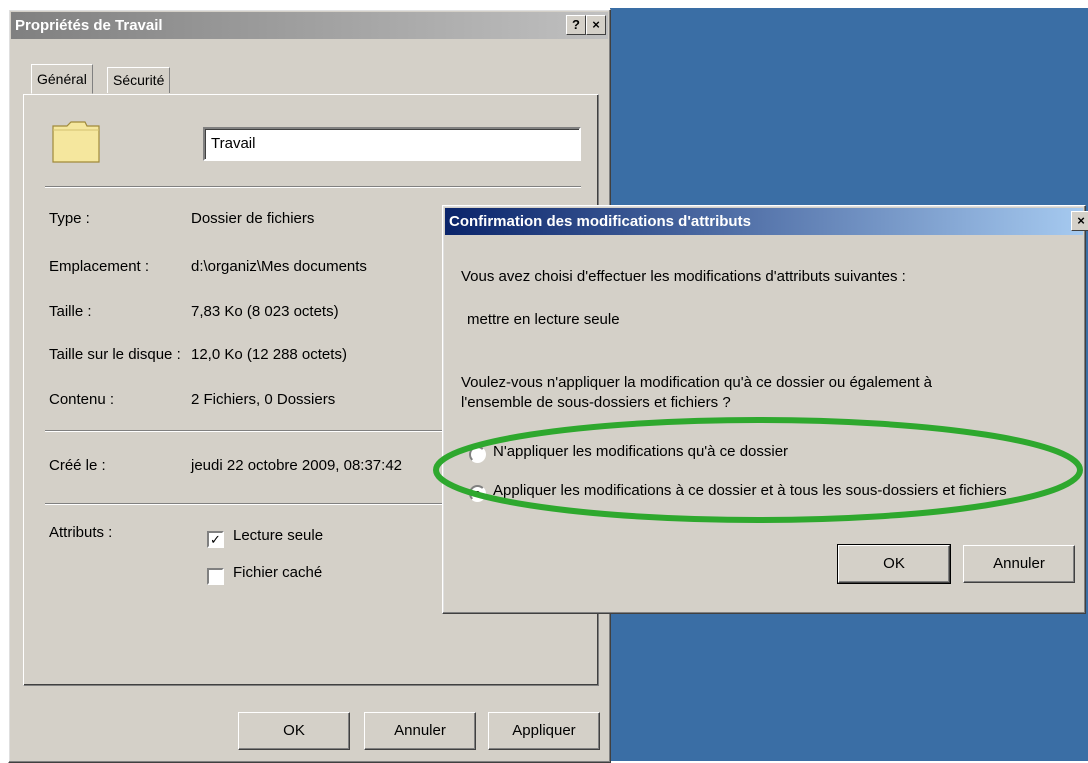 This screenshot has height=763, width=1088. I want to click on cancel-button: Annuler, so click(420, 731).